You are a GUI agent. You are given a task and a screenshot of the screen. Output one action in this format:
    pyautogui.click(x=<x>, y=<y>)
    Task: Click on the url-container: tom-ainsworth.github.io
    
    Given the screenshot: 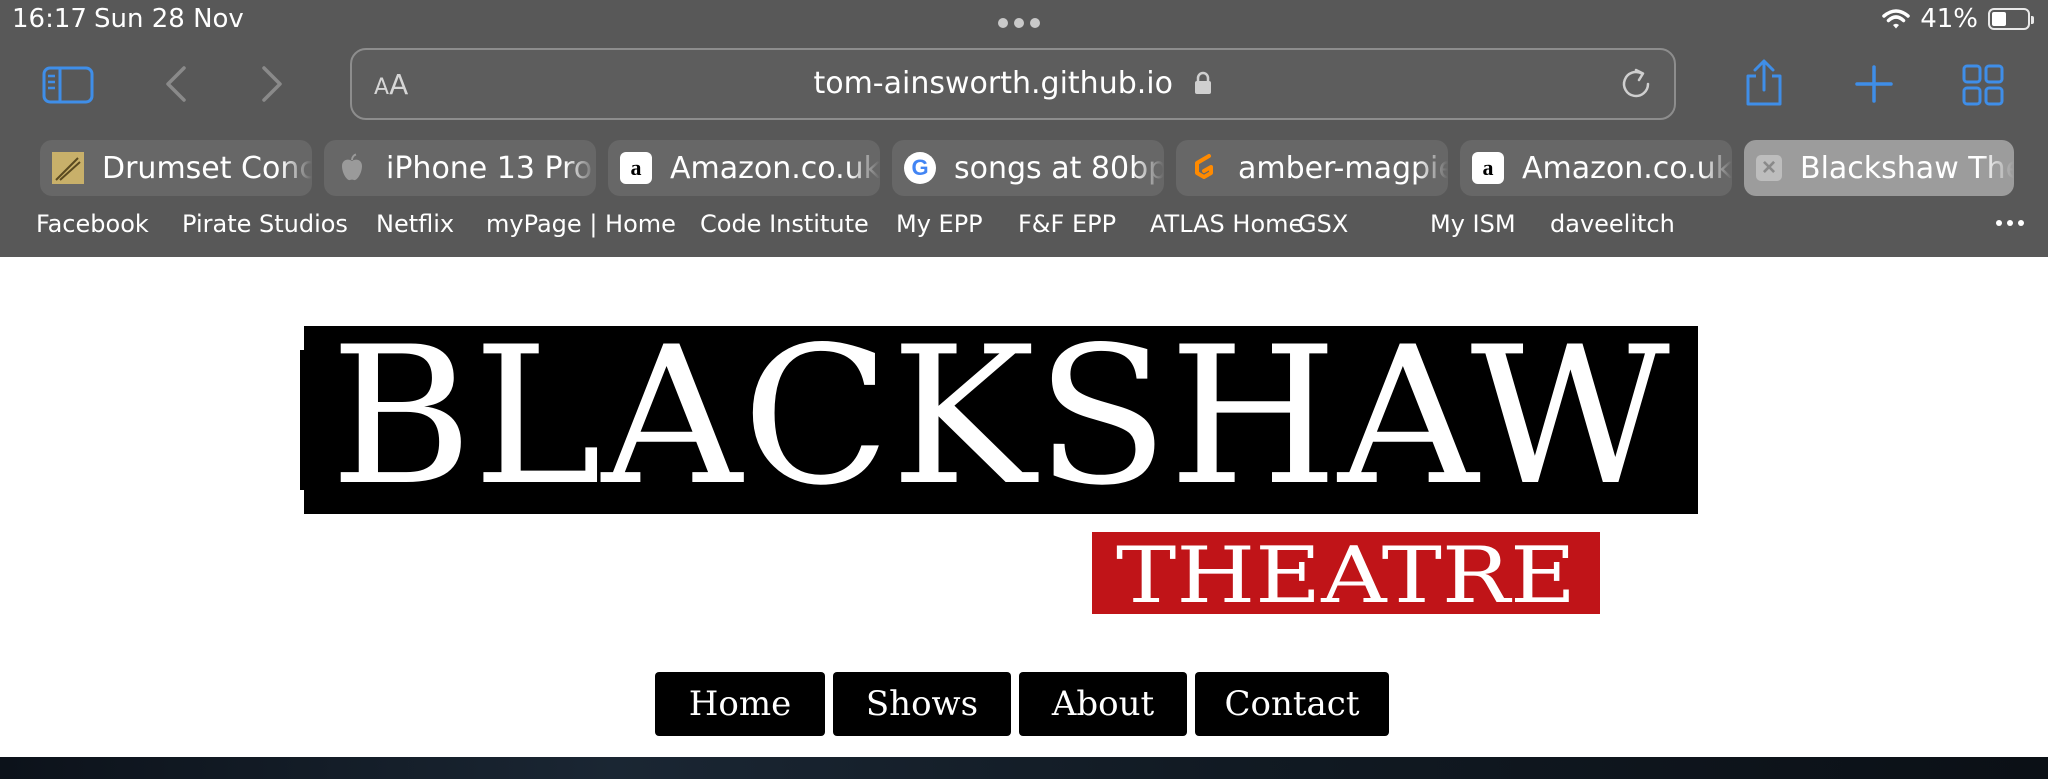 What is the action you would take?
    pyautogui.click(x=1013, y=83)
    